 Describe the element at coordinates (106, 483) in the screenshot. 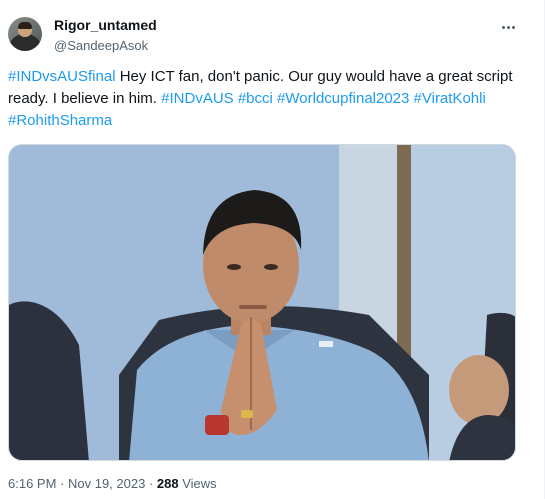

I see `tweet-date: Nov 19, 2023` at that location.